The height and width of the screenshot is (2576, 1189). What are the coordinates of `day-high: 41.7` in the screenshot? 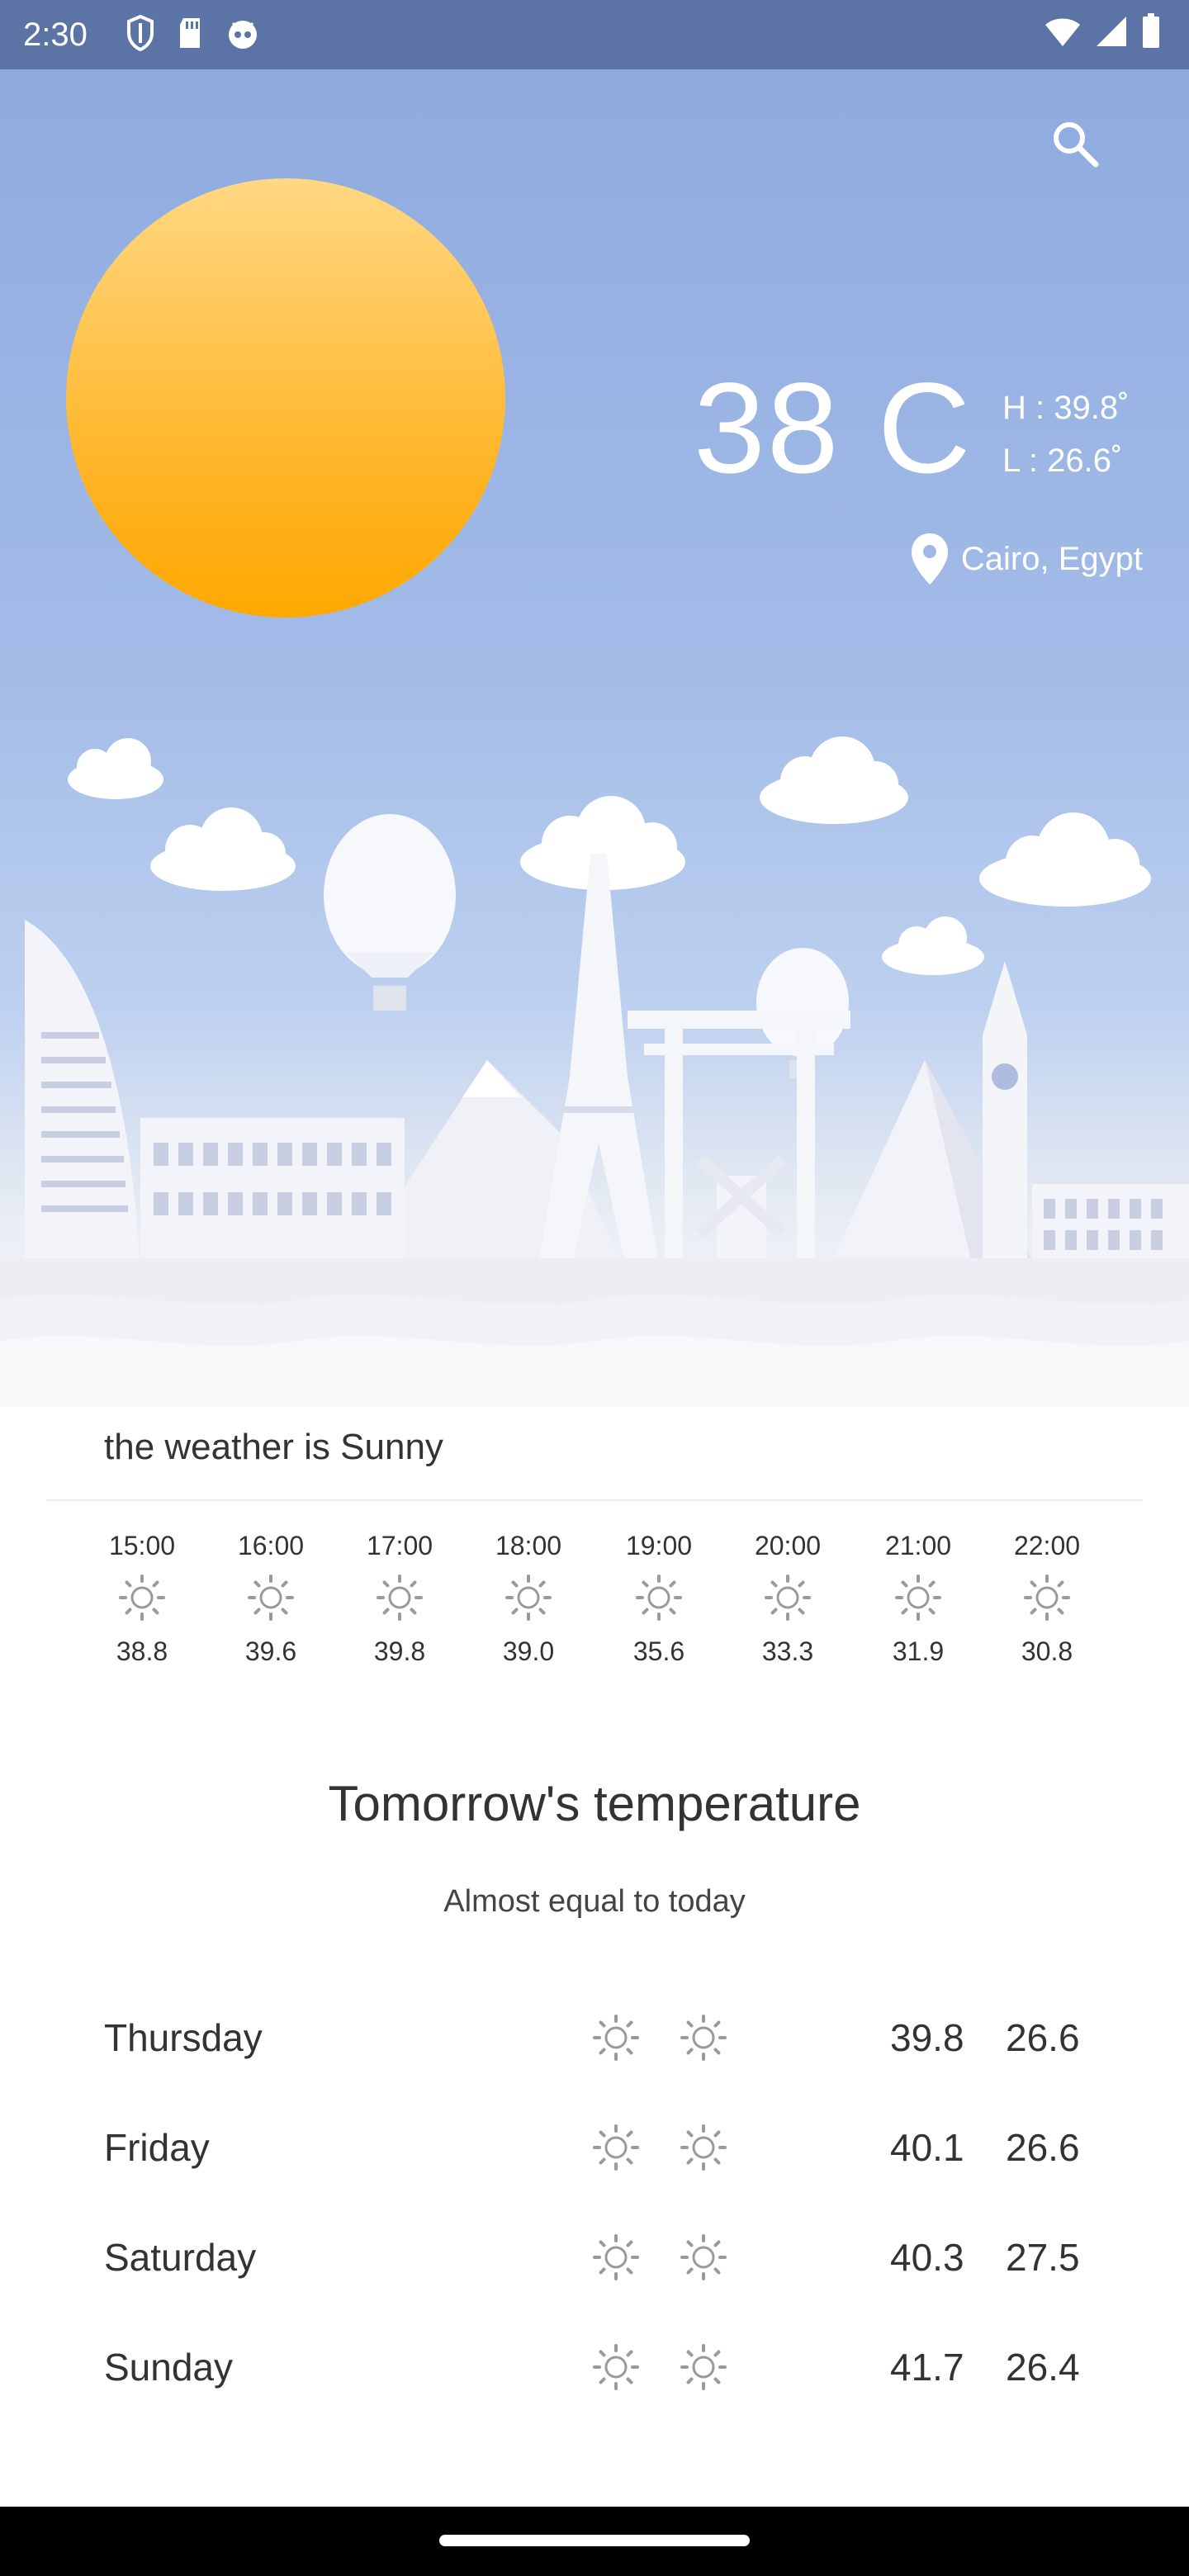 It's located at (927, 2367).